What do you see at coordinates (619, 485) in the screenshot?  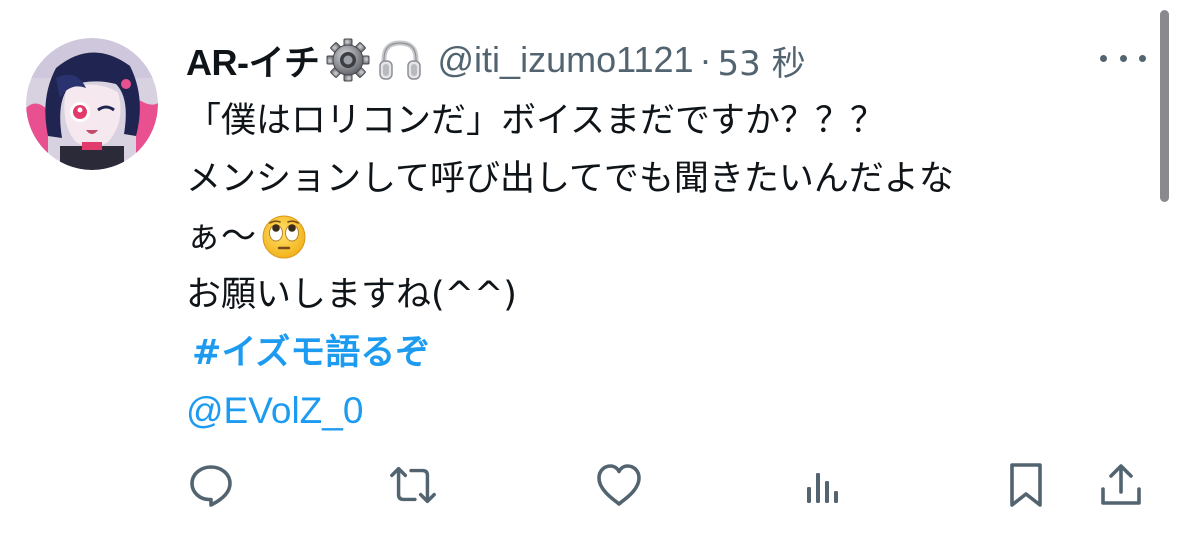 I see `like-icon` at bounding box center [619, 485].